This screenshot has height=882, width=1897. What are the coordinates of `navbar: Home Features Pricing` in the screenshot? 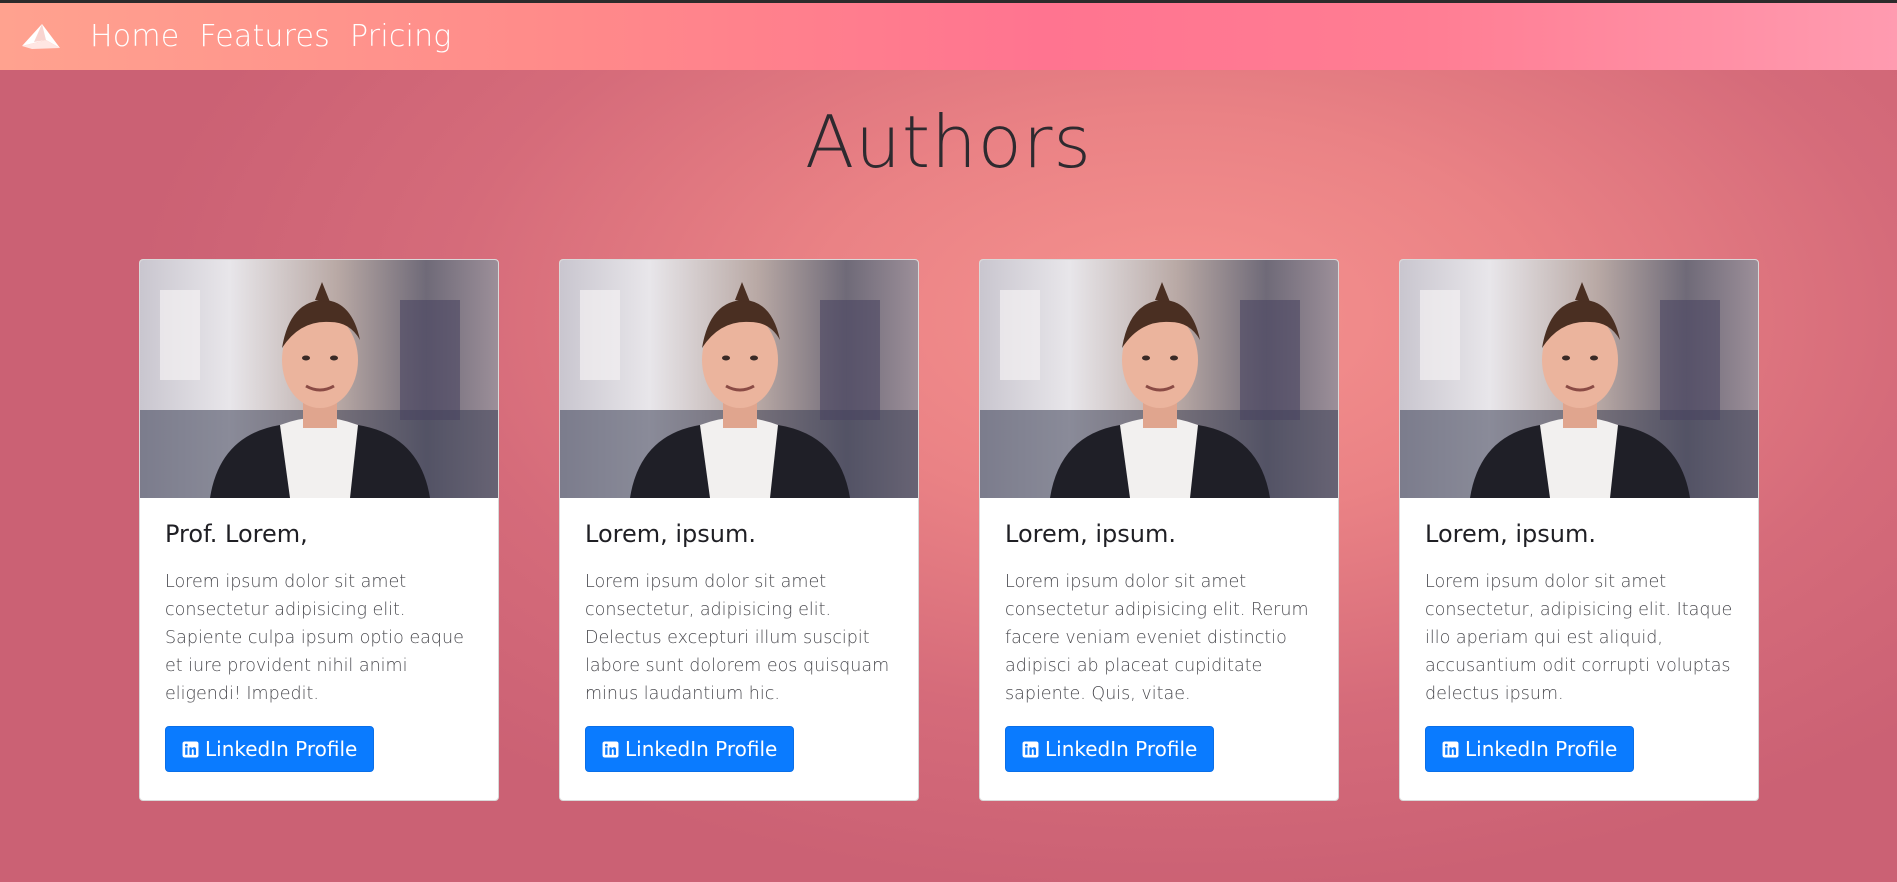 It's located at (948, 36).